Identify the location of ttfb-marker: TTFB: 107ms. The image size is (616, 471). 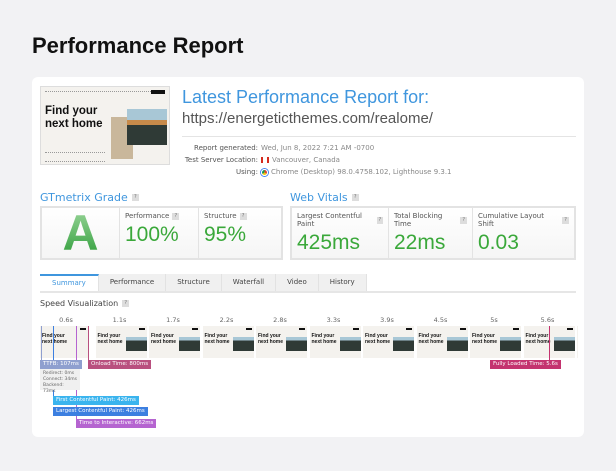
(61, 364).